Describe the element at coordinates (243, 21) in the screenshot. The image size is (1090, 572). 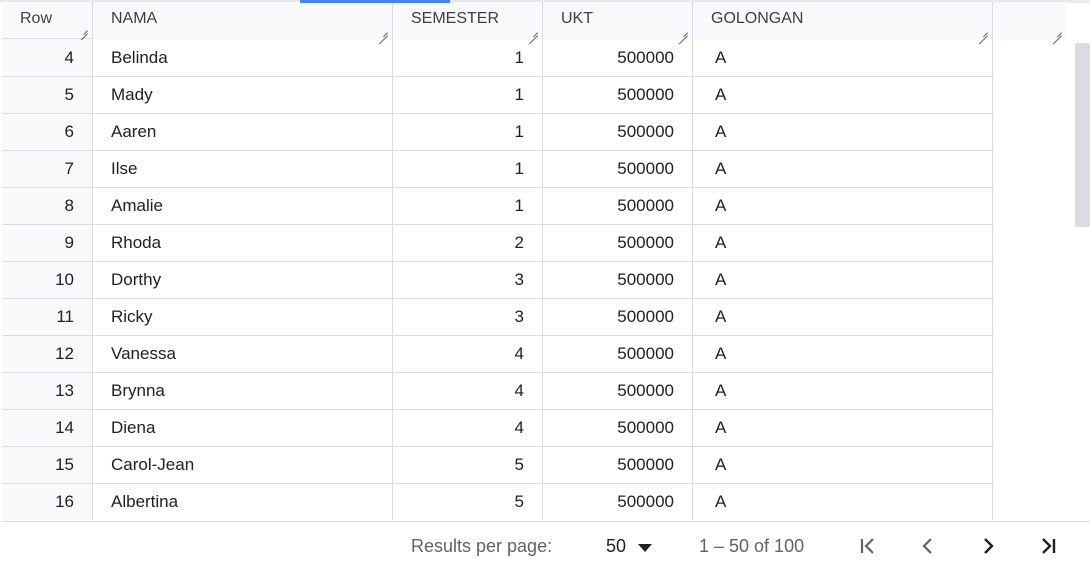
I see `column-header-nama: NAMA` at that location.